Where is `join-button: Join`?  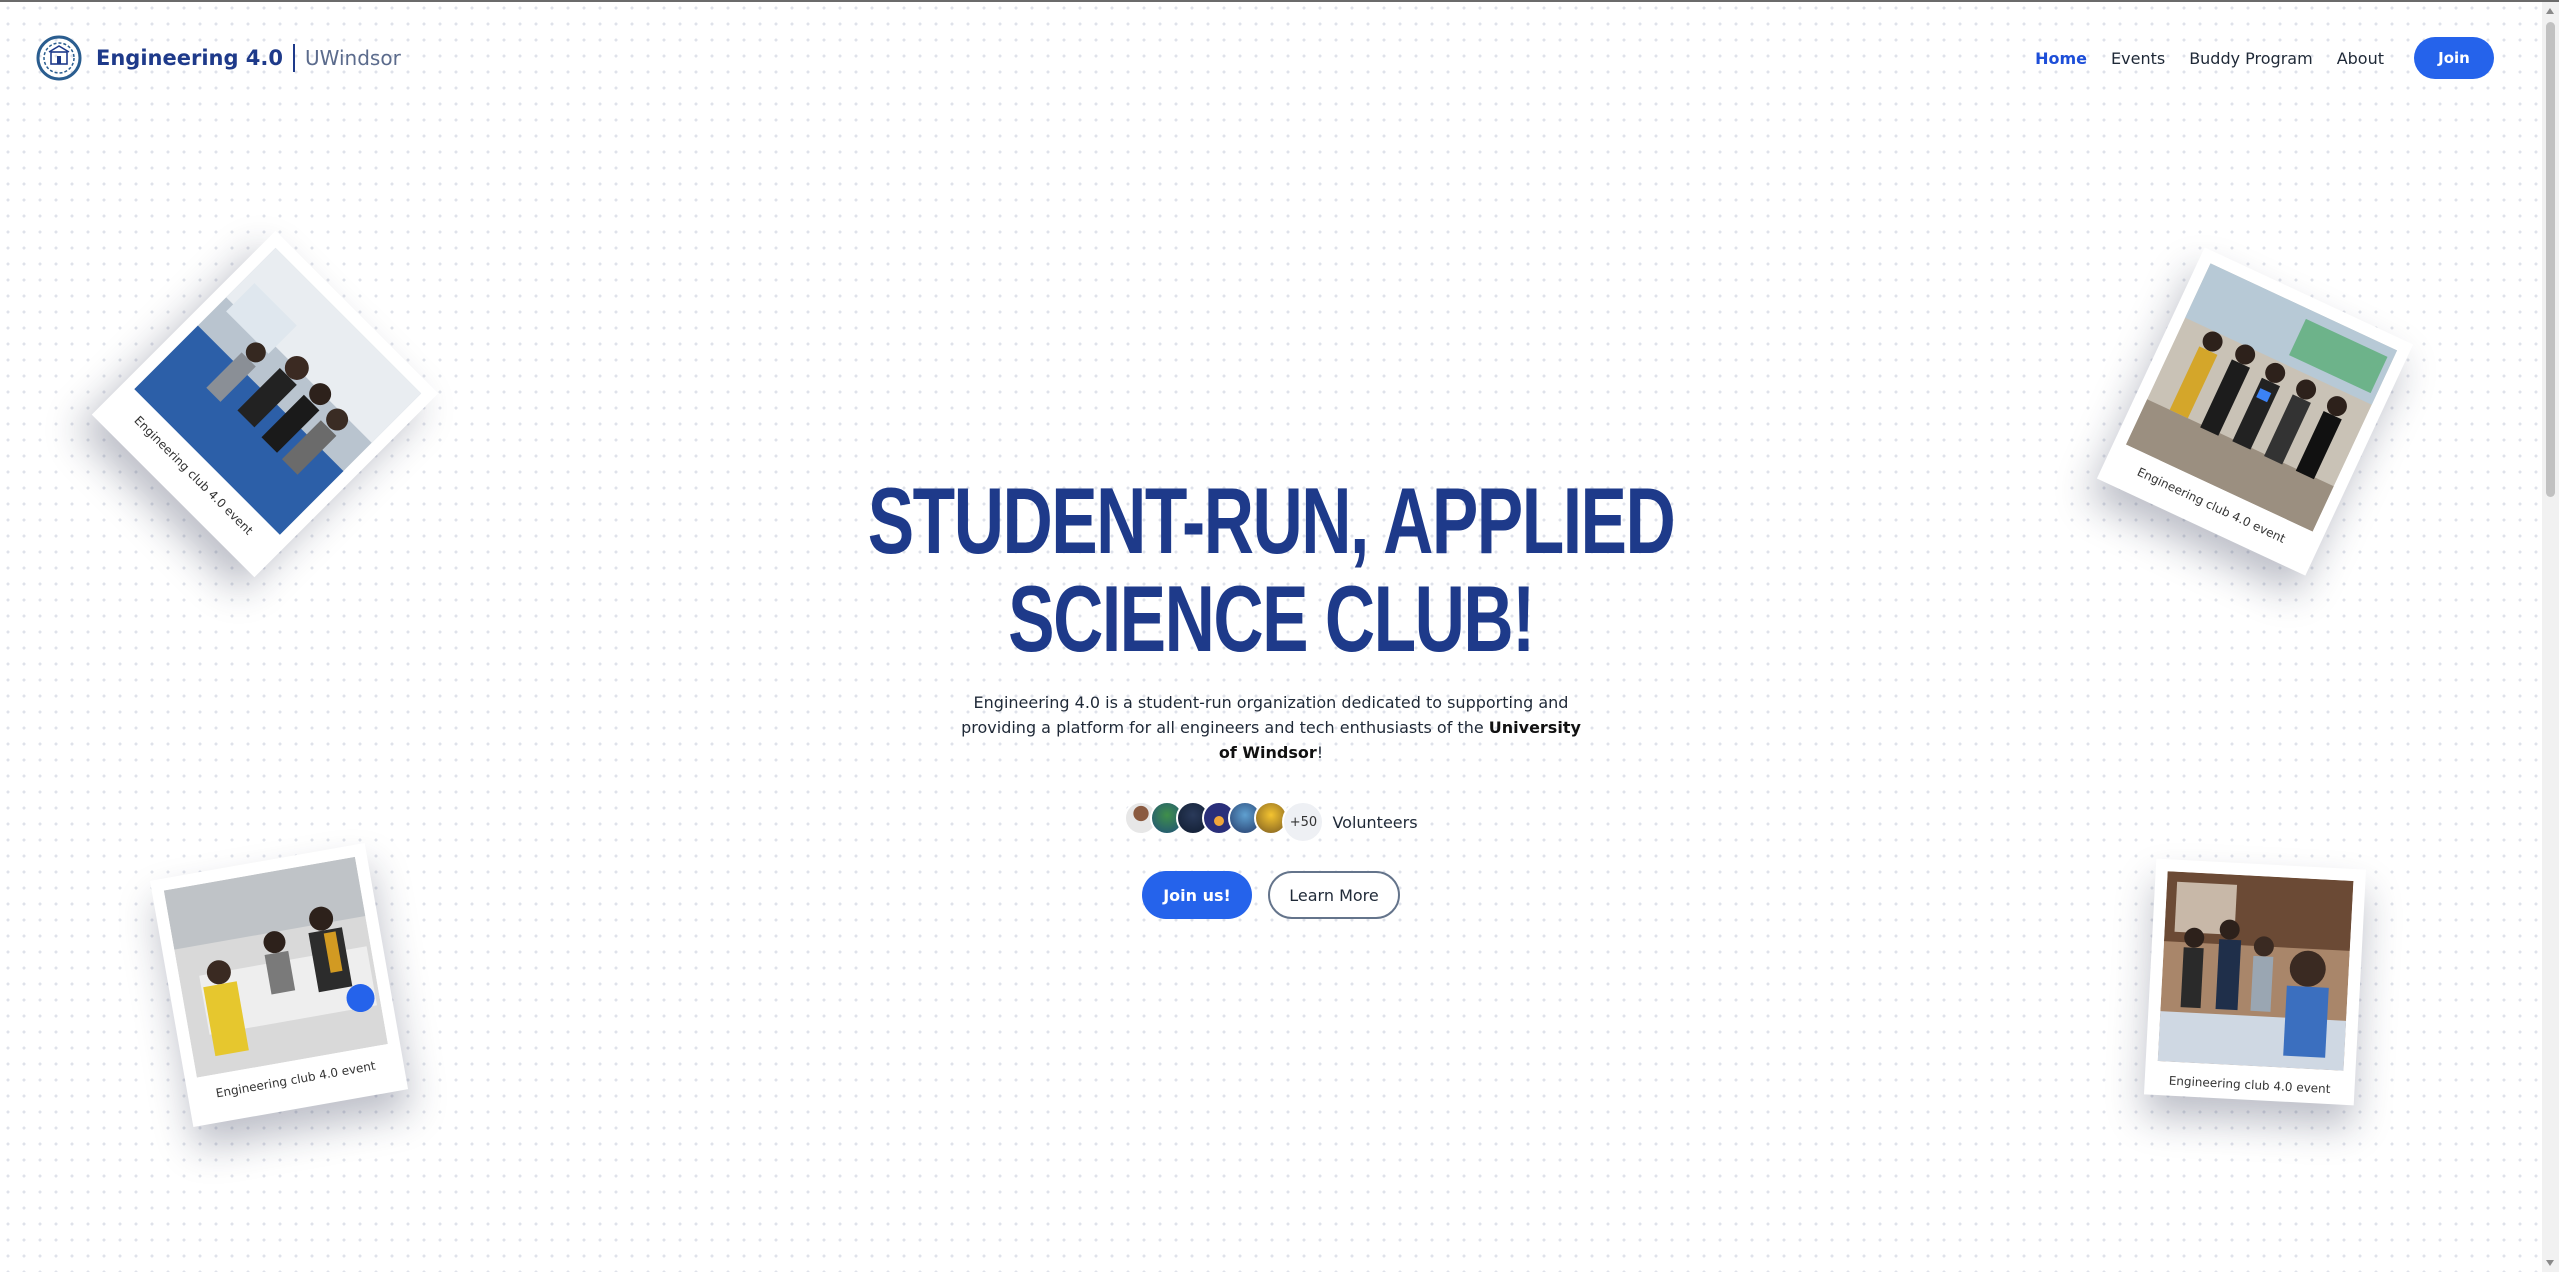 join-button: Join is located at coordinates (2454, 58).